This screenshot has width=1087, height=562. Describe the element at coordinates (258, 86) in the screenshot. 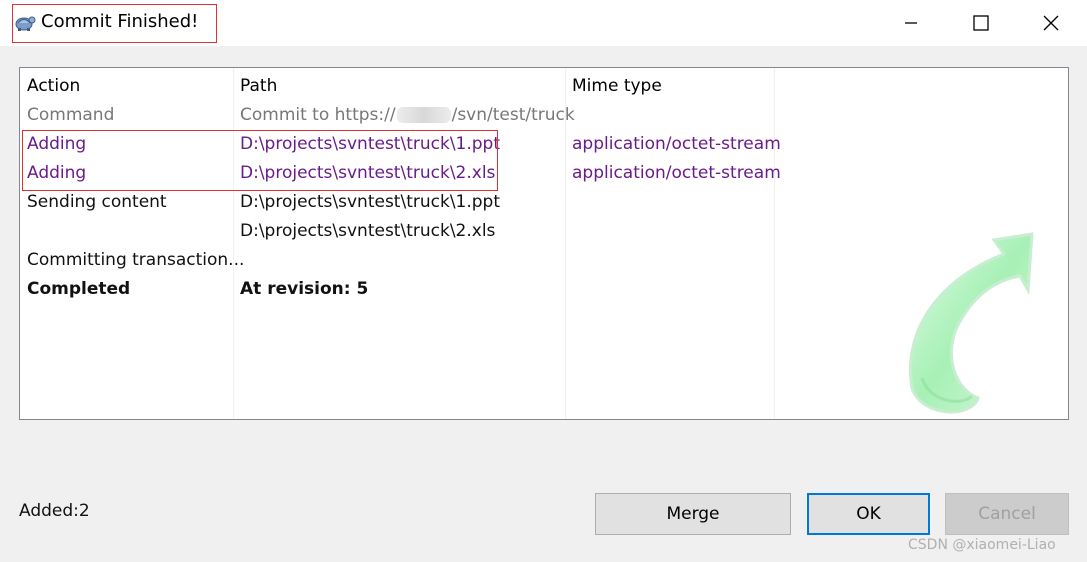

I see `column-header-path: Path` at that location.